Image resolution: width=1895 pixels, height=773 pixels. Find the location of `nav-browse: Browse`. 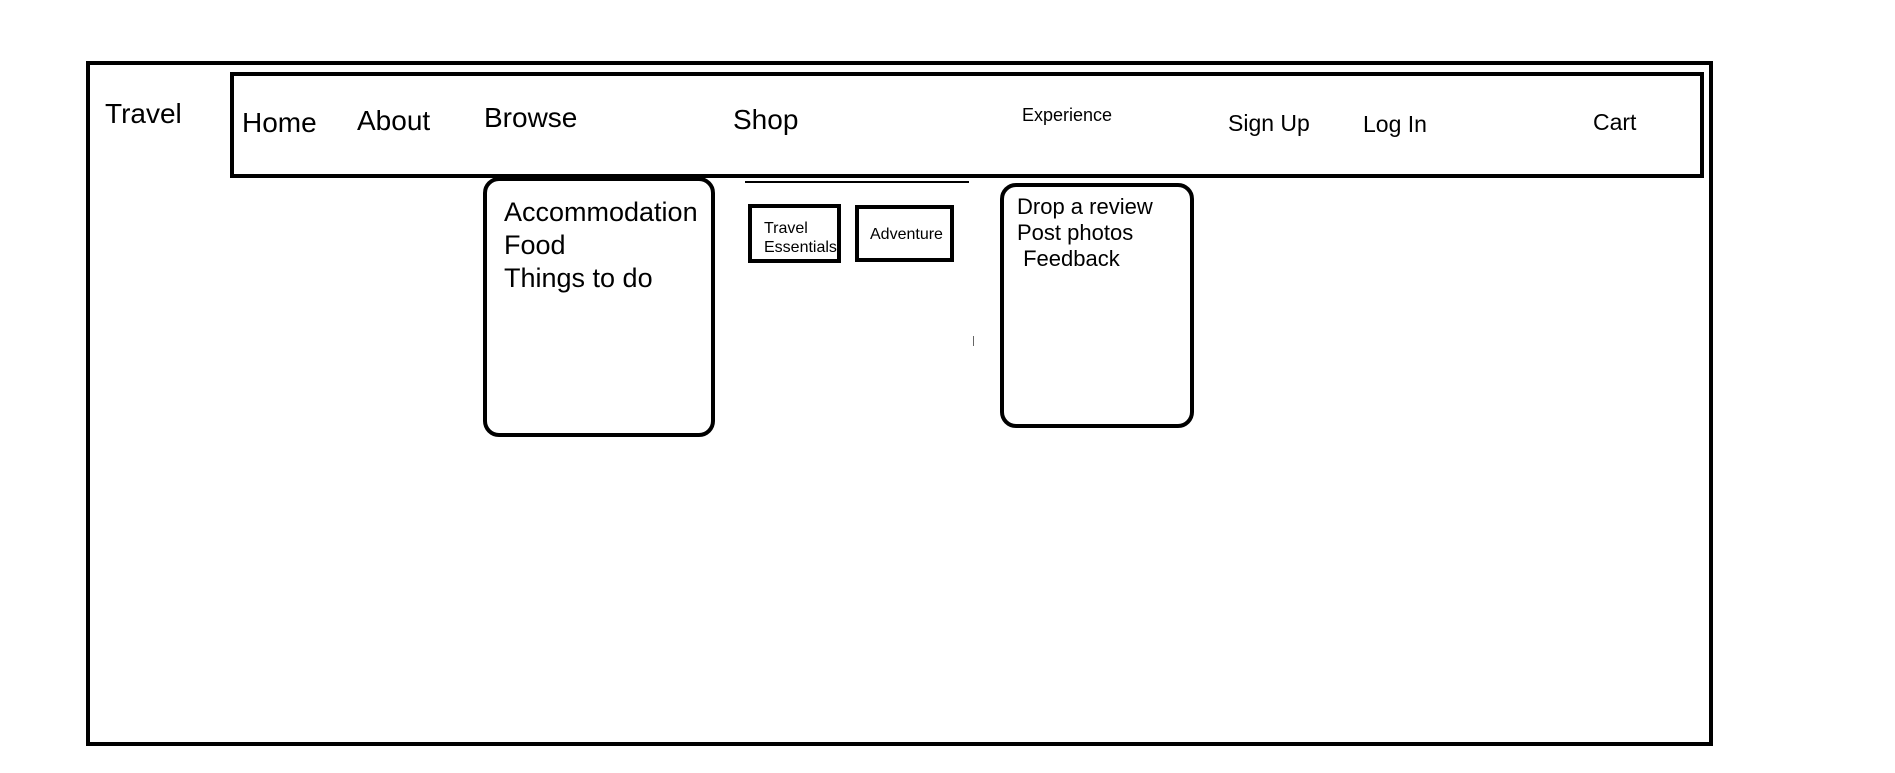

nav-browse: Browse is located at coordinates (530, 118).